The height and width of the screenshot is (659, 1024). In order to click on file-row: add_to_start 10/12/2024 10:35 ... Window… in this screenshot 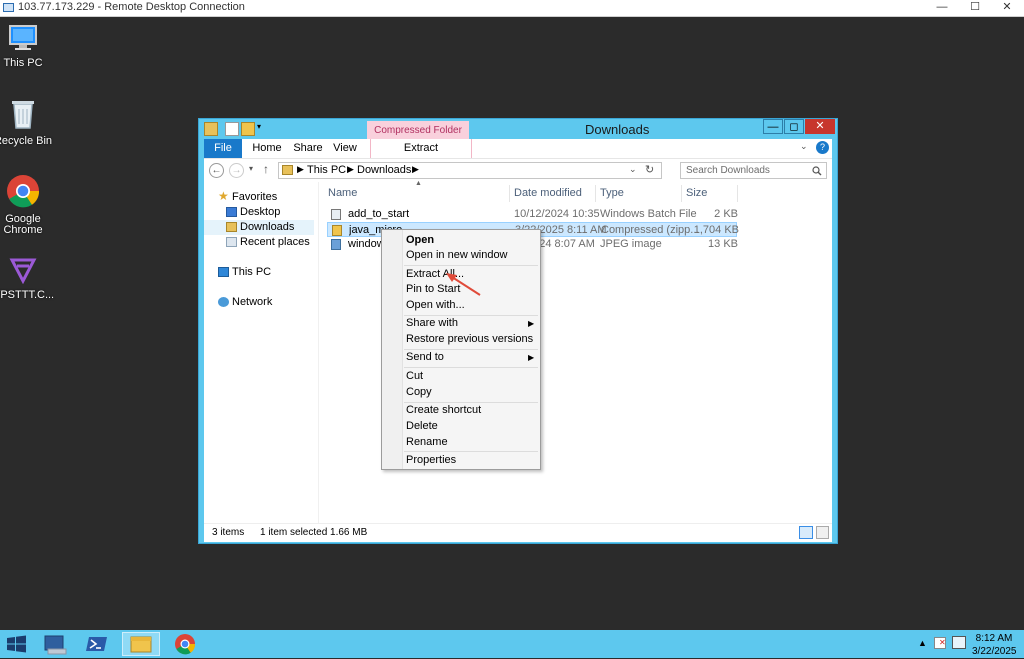, I will do `click(532, 214)`.